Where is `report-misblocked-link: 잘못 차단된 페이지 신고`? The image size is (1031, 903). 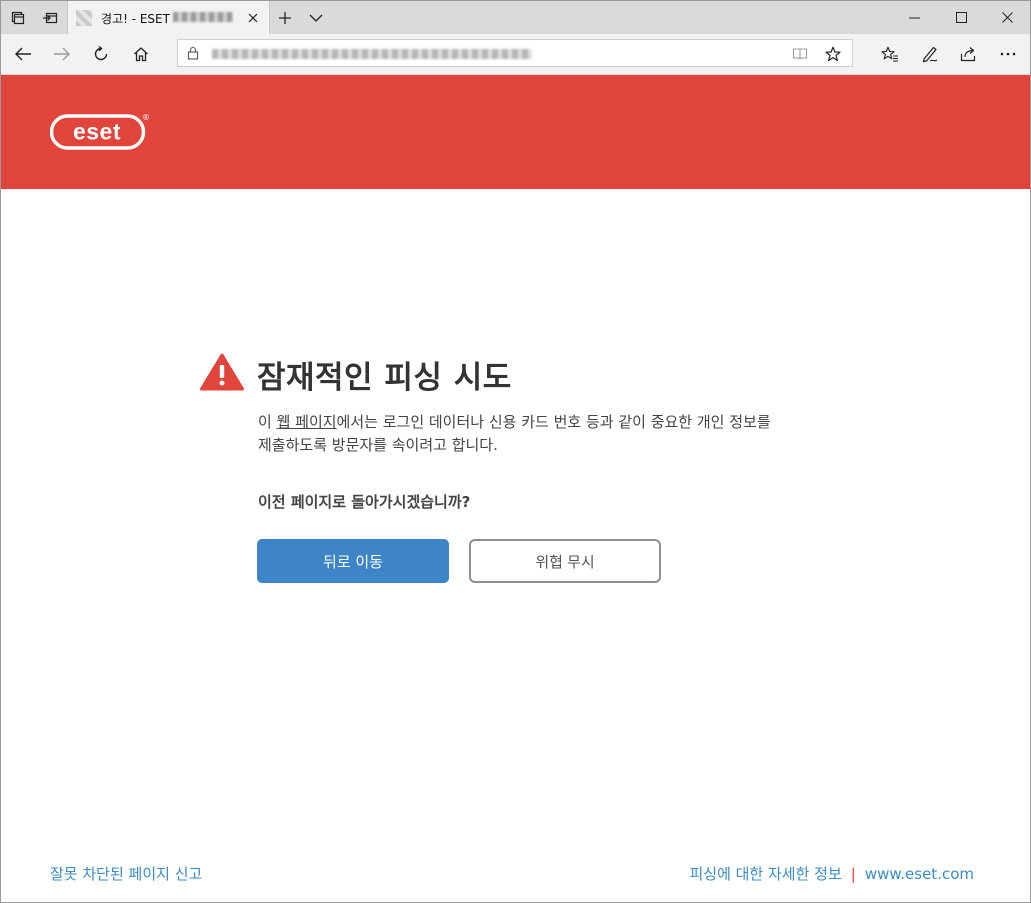
report-misblocked-link: 잘못 차단된 페이지 신고 is located at coordinates (126, 873).